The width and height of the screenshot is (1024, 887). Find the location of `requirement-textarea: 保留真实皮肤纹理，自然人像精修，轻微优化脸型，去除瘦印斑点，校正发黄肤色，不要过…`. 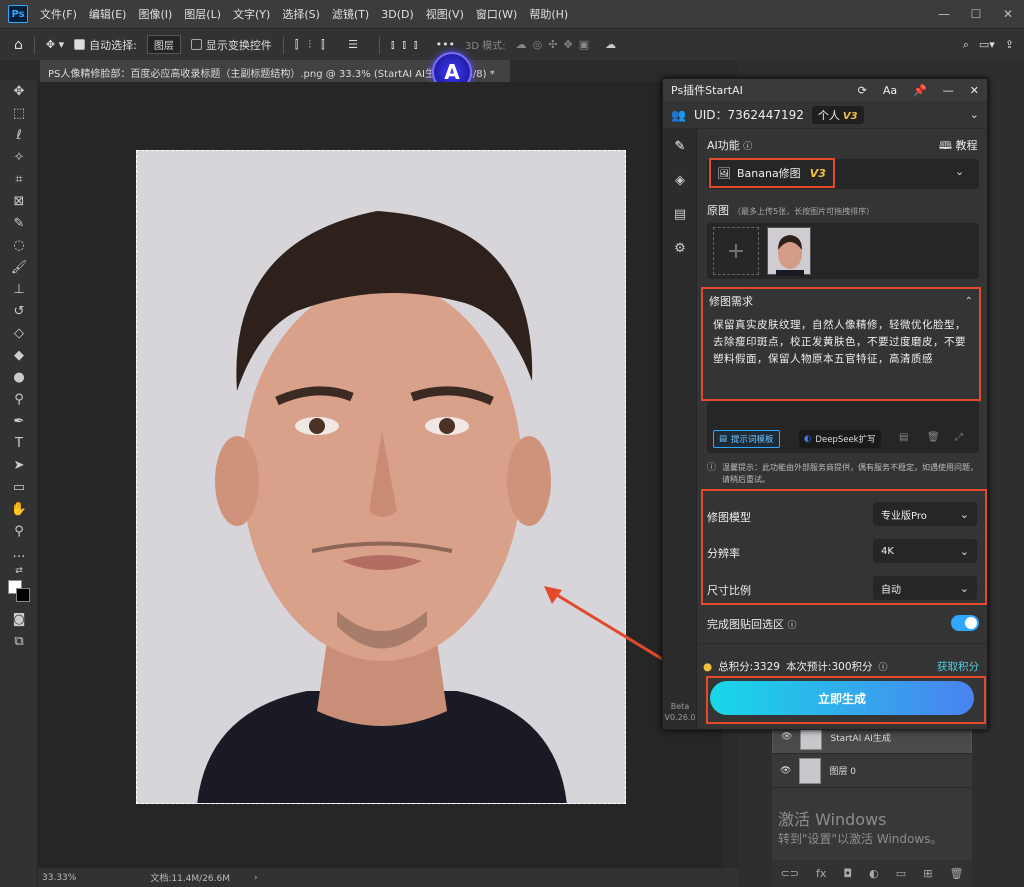

requirement-textarea: 保留真实皮肤纹理，自然人像精修，轻微优化脸型，去除瘦印斑点，校正发黄肤色，不要过… is located at coordinates (841, 342).